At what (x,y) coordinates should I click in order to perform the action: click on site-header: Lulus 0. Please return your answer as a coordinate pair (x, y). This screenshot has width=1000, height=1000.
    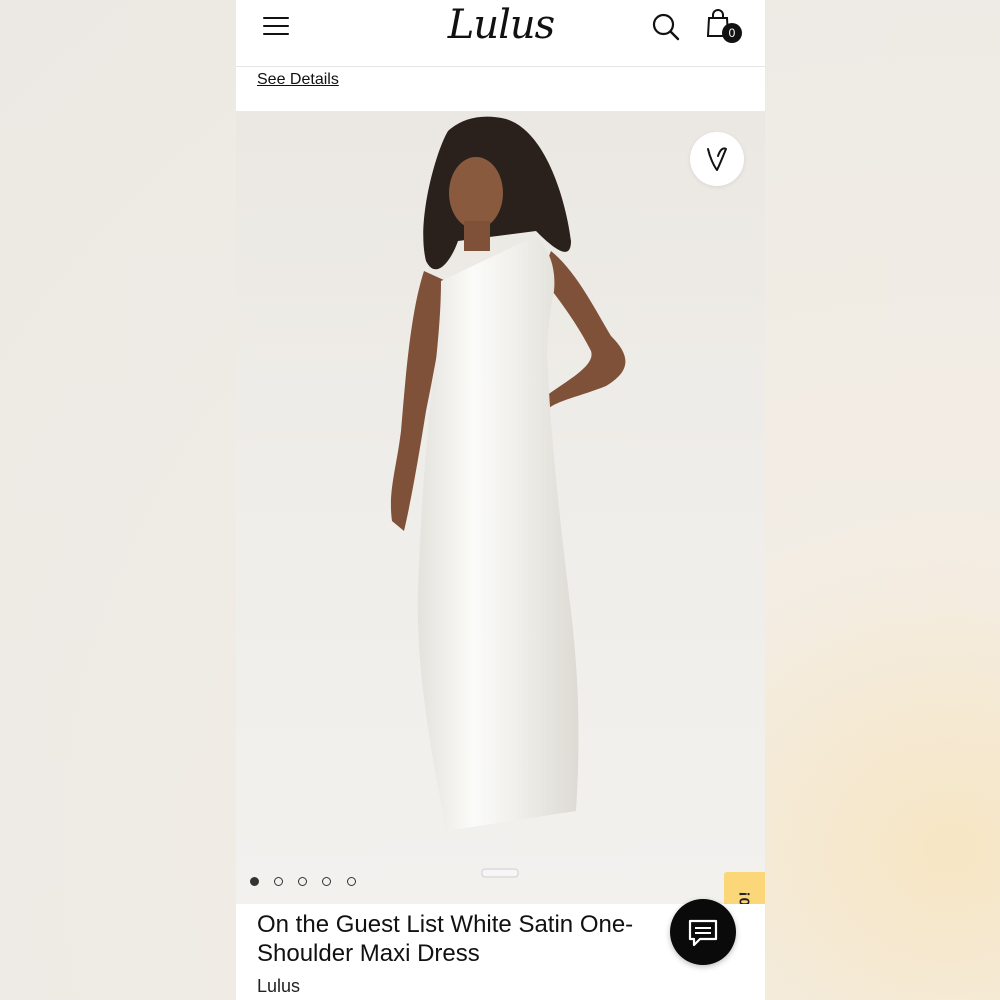
    Looking at the image, I should click on (500, 33).